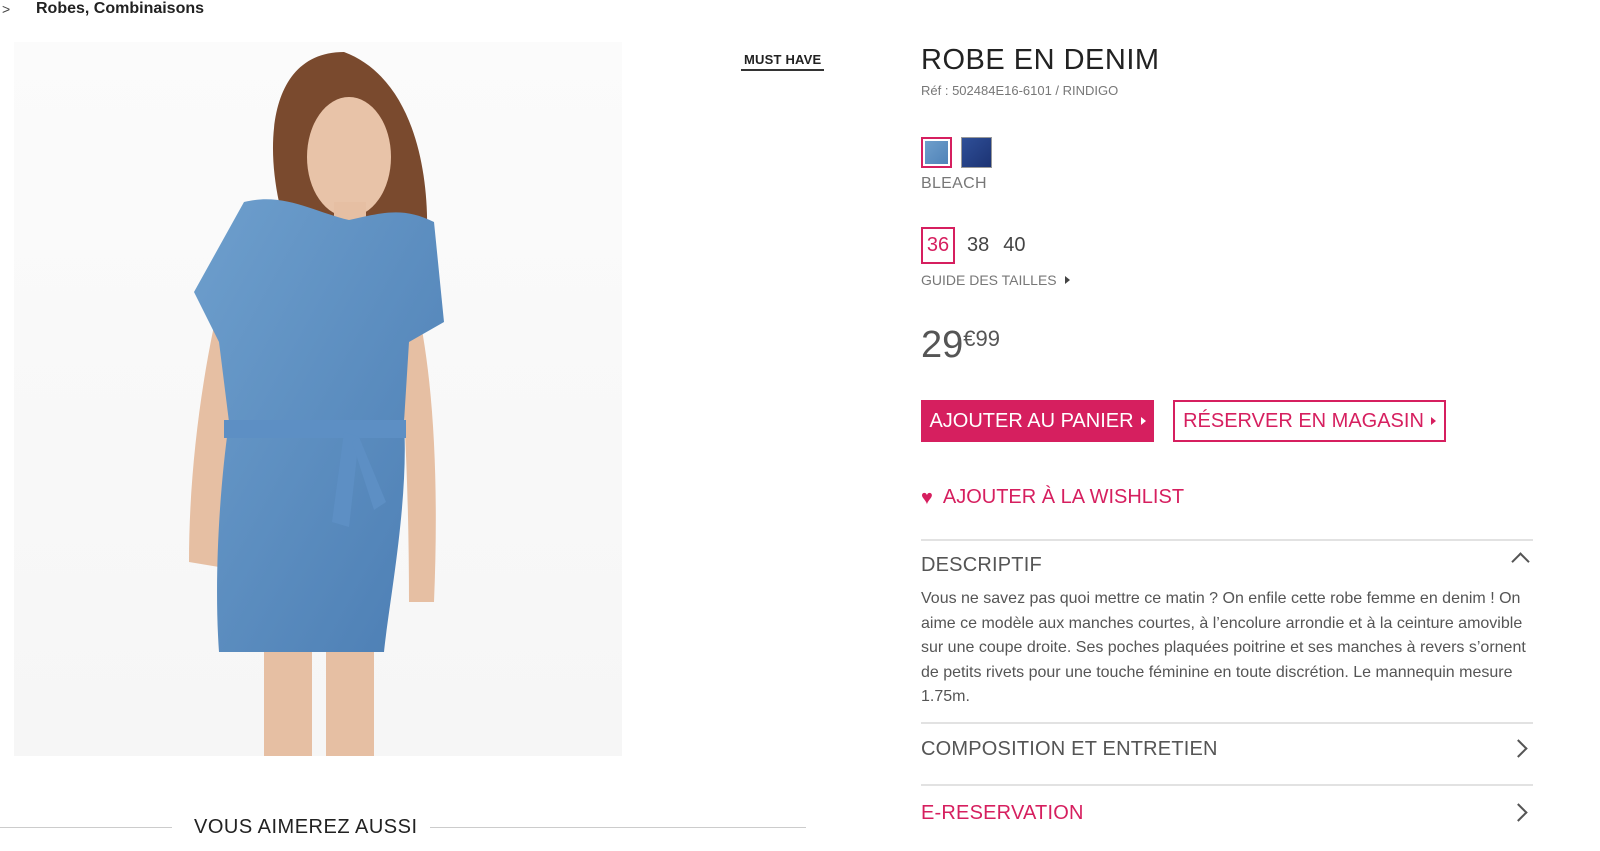 This screenshot has height=851, width=1600. I want to click on product-reference: Réf : 502484E16-6101 / RINDIGO, so click(1020, 90).